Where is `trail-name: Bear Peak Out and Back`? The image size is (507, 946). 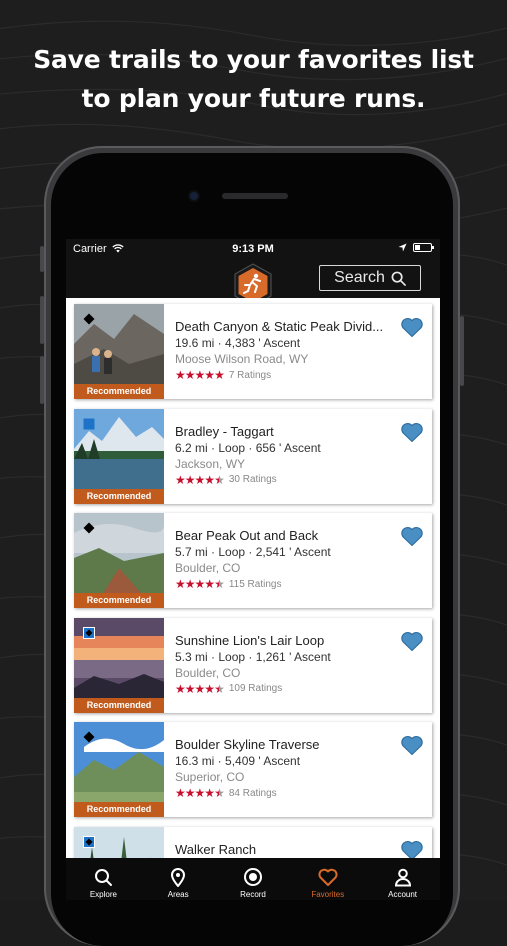
trail-name: Bear Peak Out and Back is located at coordinates (247, 535).